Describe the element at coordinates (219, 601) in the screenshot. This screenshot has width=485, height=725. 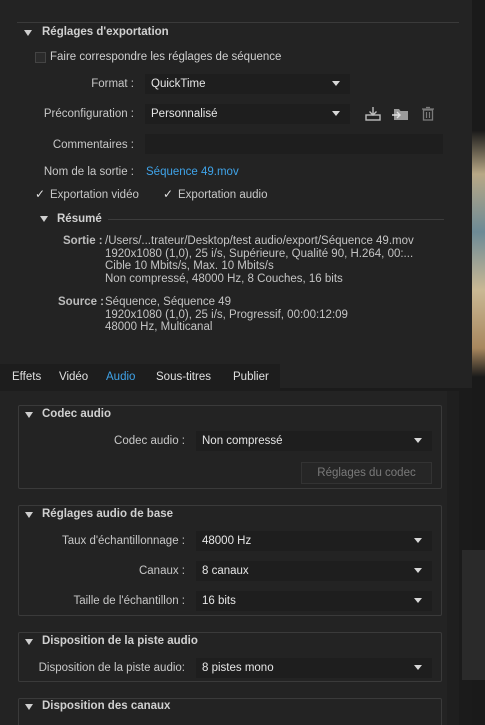
I see `sample-size-value: 16 bits` at that location.